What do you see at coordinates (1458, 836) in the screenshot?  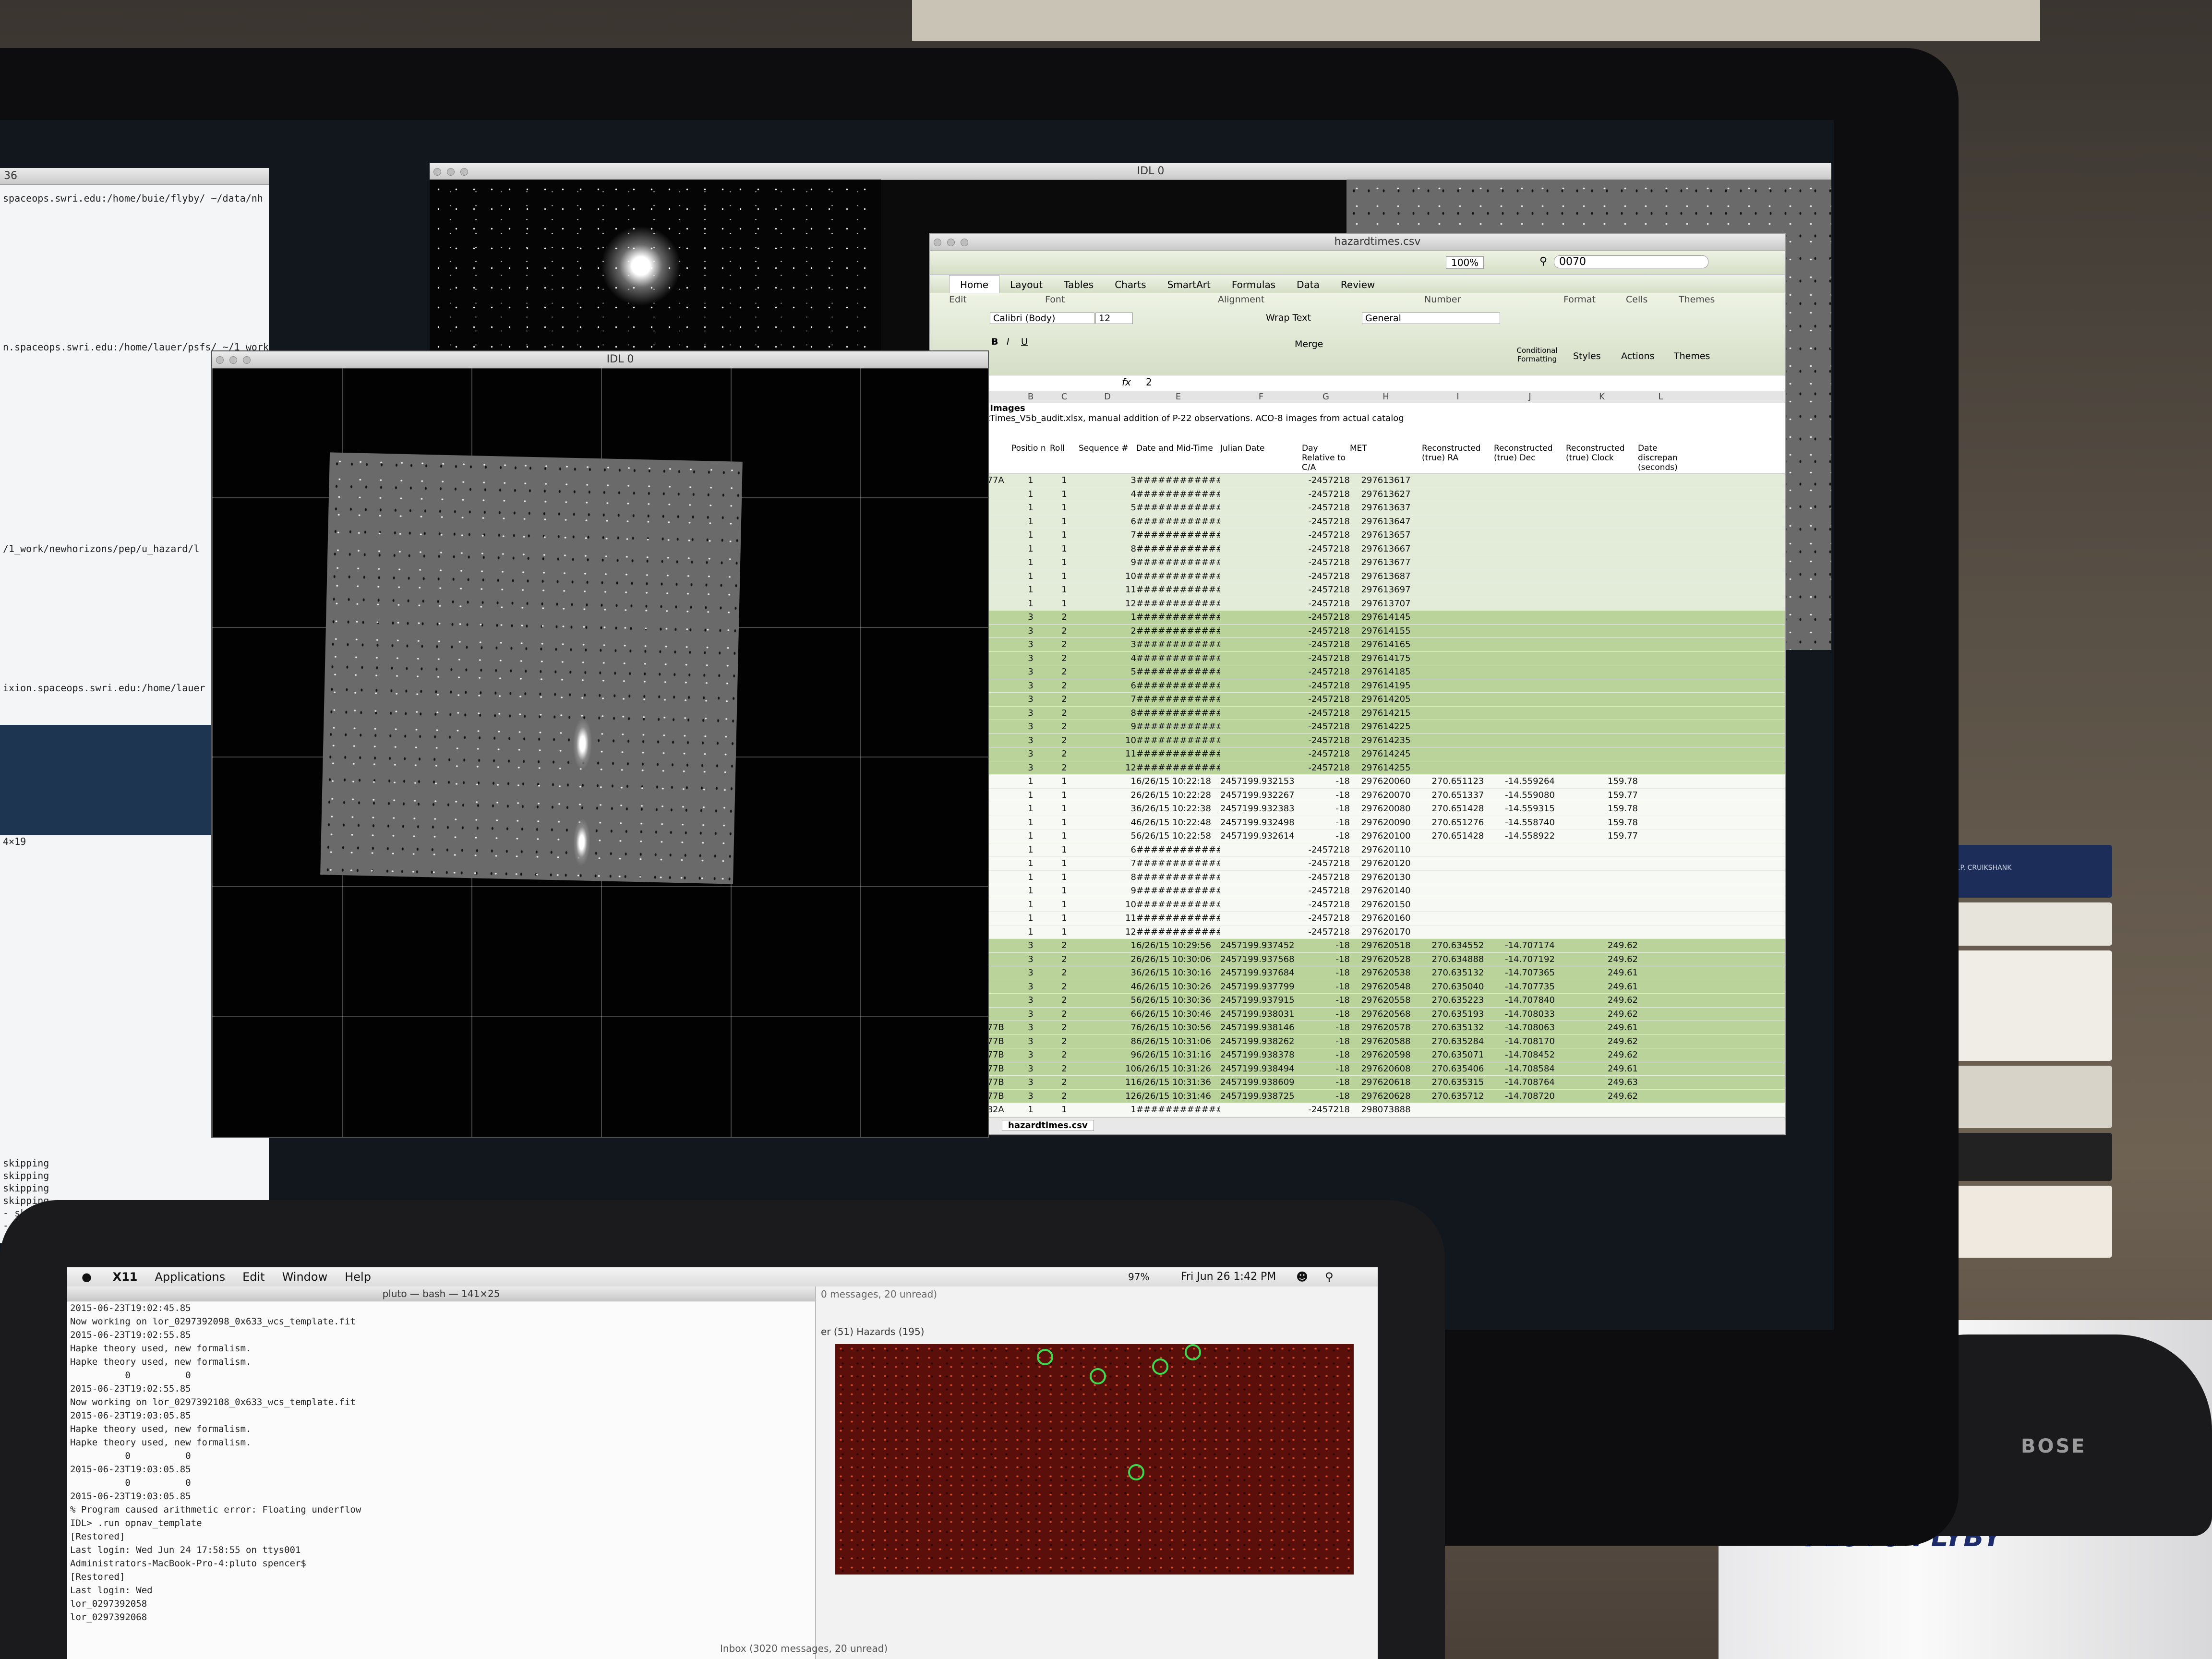 I see `table-cell: 270.651428` at bounding box center [1458, 836].